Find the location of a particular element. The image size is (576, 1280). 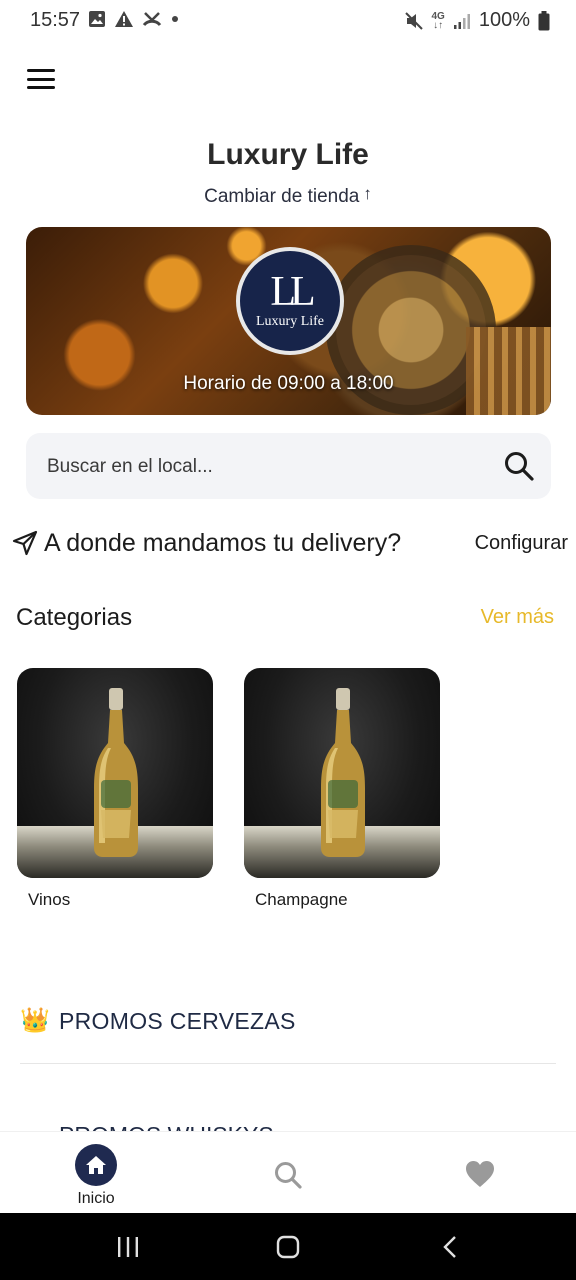

mute-icon is located at coordinates (413, 20).